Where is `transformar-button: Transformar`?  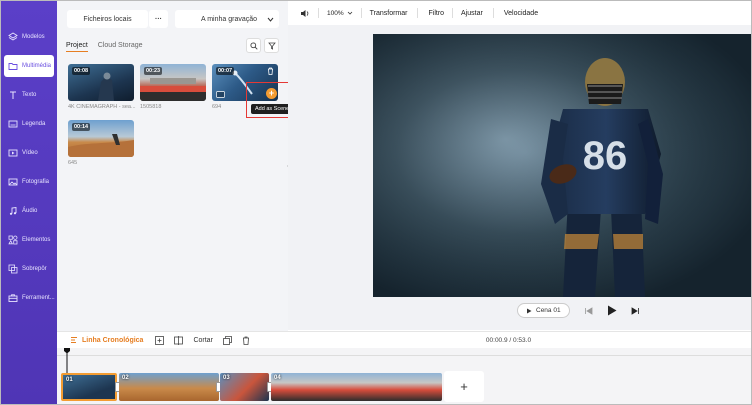
transformar-button: Transformar is located at coordinates (389, 13).